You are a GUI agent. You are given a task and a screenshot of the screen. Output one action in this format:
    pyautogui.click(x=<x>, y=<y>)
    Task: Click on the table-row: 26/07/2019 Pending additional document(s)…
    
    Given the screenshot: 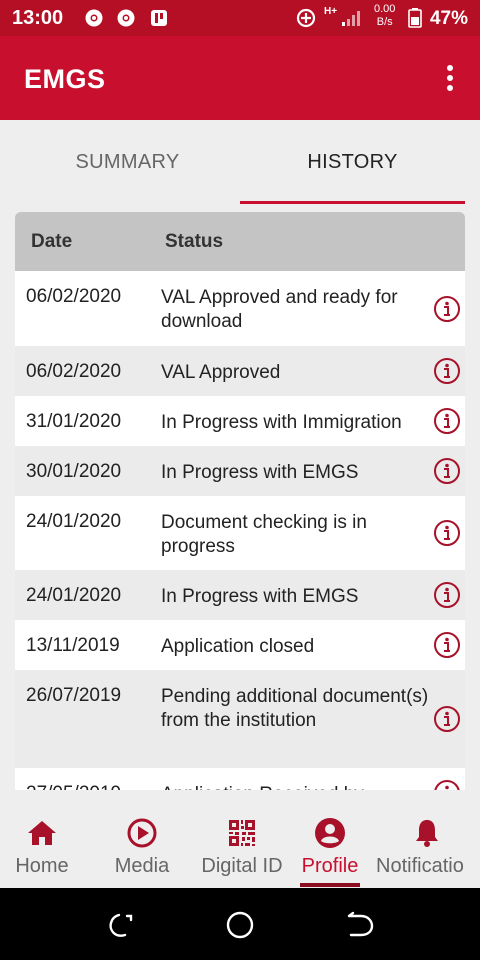 What is the action you would take?
    pyautogui.click(x=240, y=719)
    